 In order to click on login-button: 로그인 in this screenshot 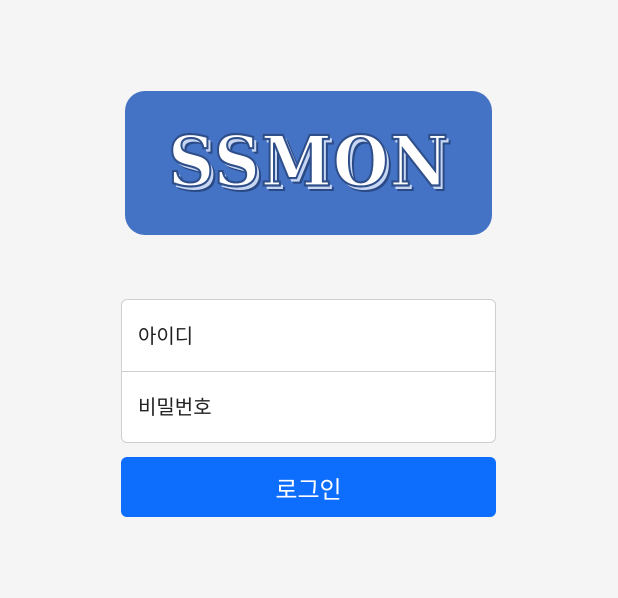, I will do `click(308, 487)`.